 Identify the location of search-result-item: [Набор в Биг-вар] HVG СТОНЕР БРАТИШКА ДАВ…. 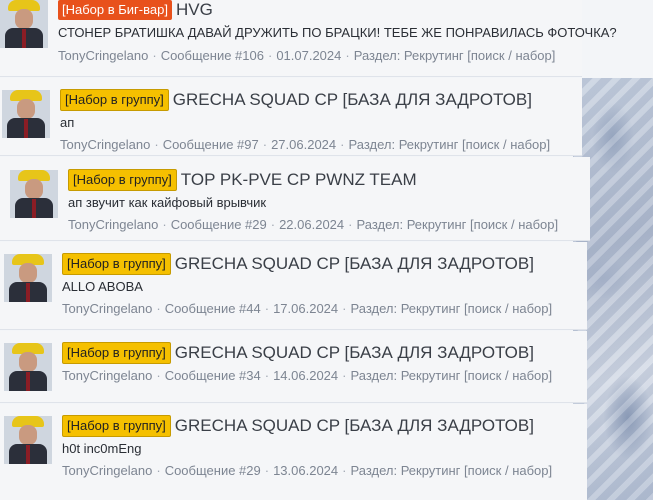
(308, 38).